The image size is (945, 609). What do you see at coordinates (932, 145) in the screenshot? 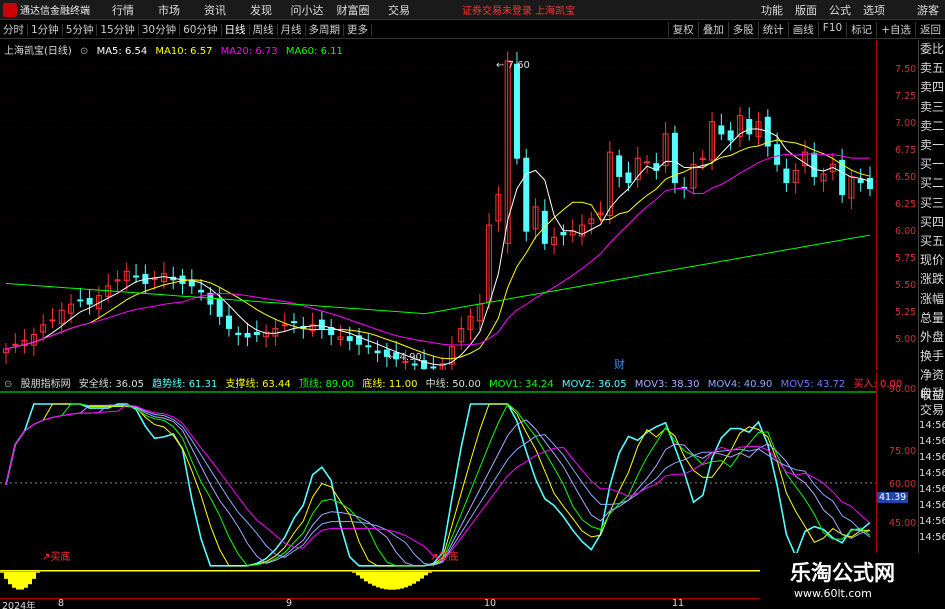
I see `side-item: 卖一` at bounding box center [932, 145].